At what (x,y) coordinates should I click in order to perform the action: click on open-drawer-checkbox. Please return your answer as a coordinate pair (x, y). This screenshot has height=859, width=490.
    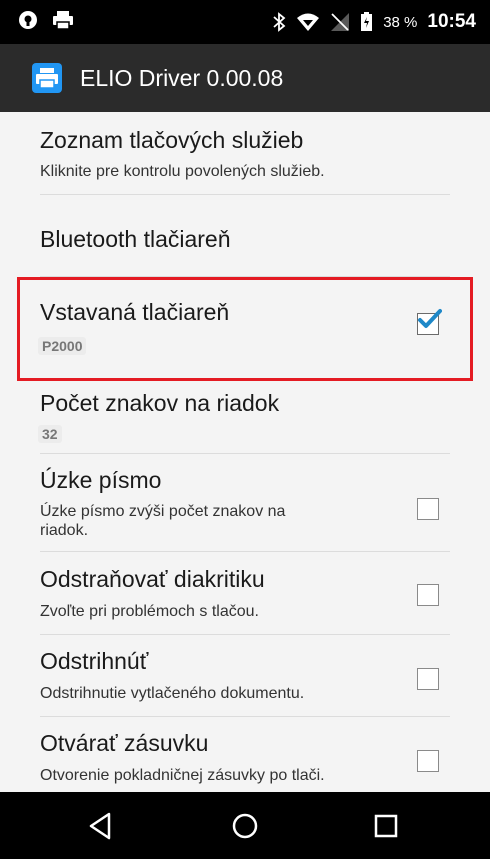
    Looking at the image, I should click on (428, 761).